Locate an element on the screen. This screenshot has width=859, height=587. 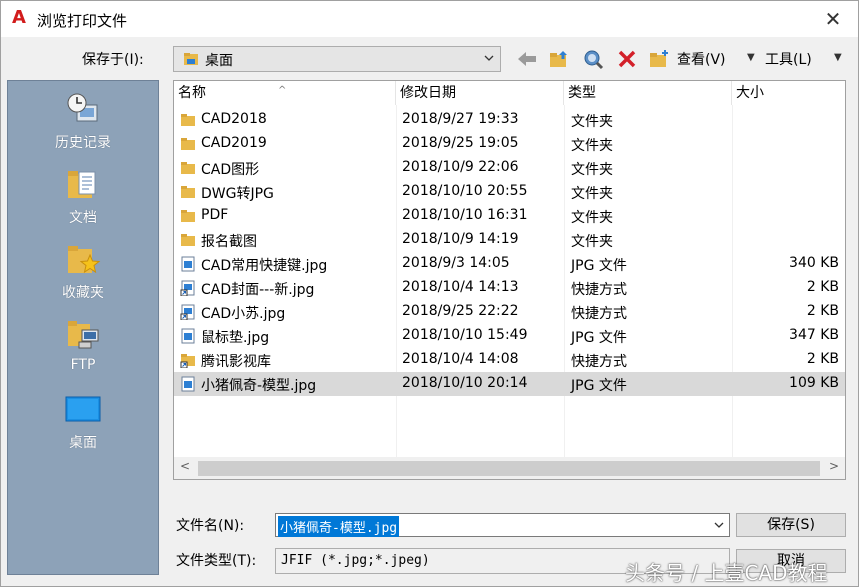
view-dropdown-icon: ▼ is located at coordinates (751, 57).